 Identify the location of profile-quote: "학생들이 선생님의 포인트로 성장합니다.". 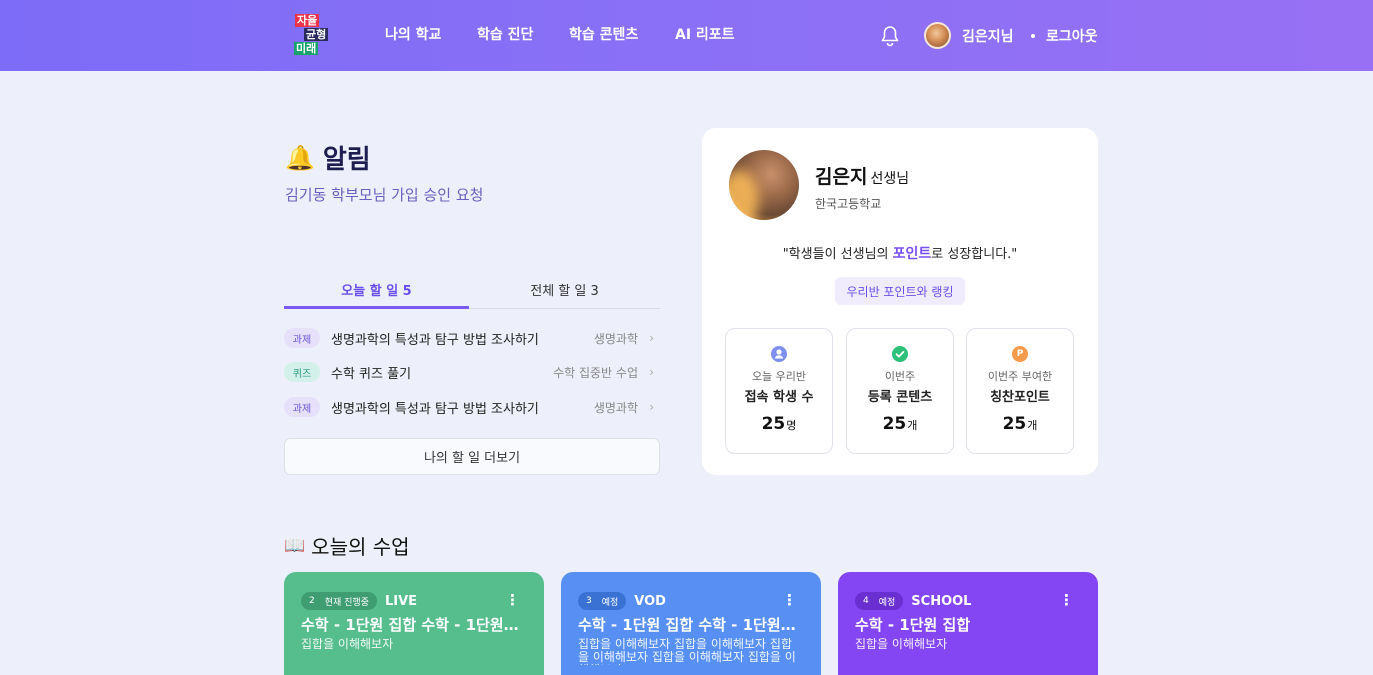
(900, 253).